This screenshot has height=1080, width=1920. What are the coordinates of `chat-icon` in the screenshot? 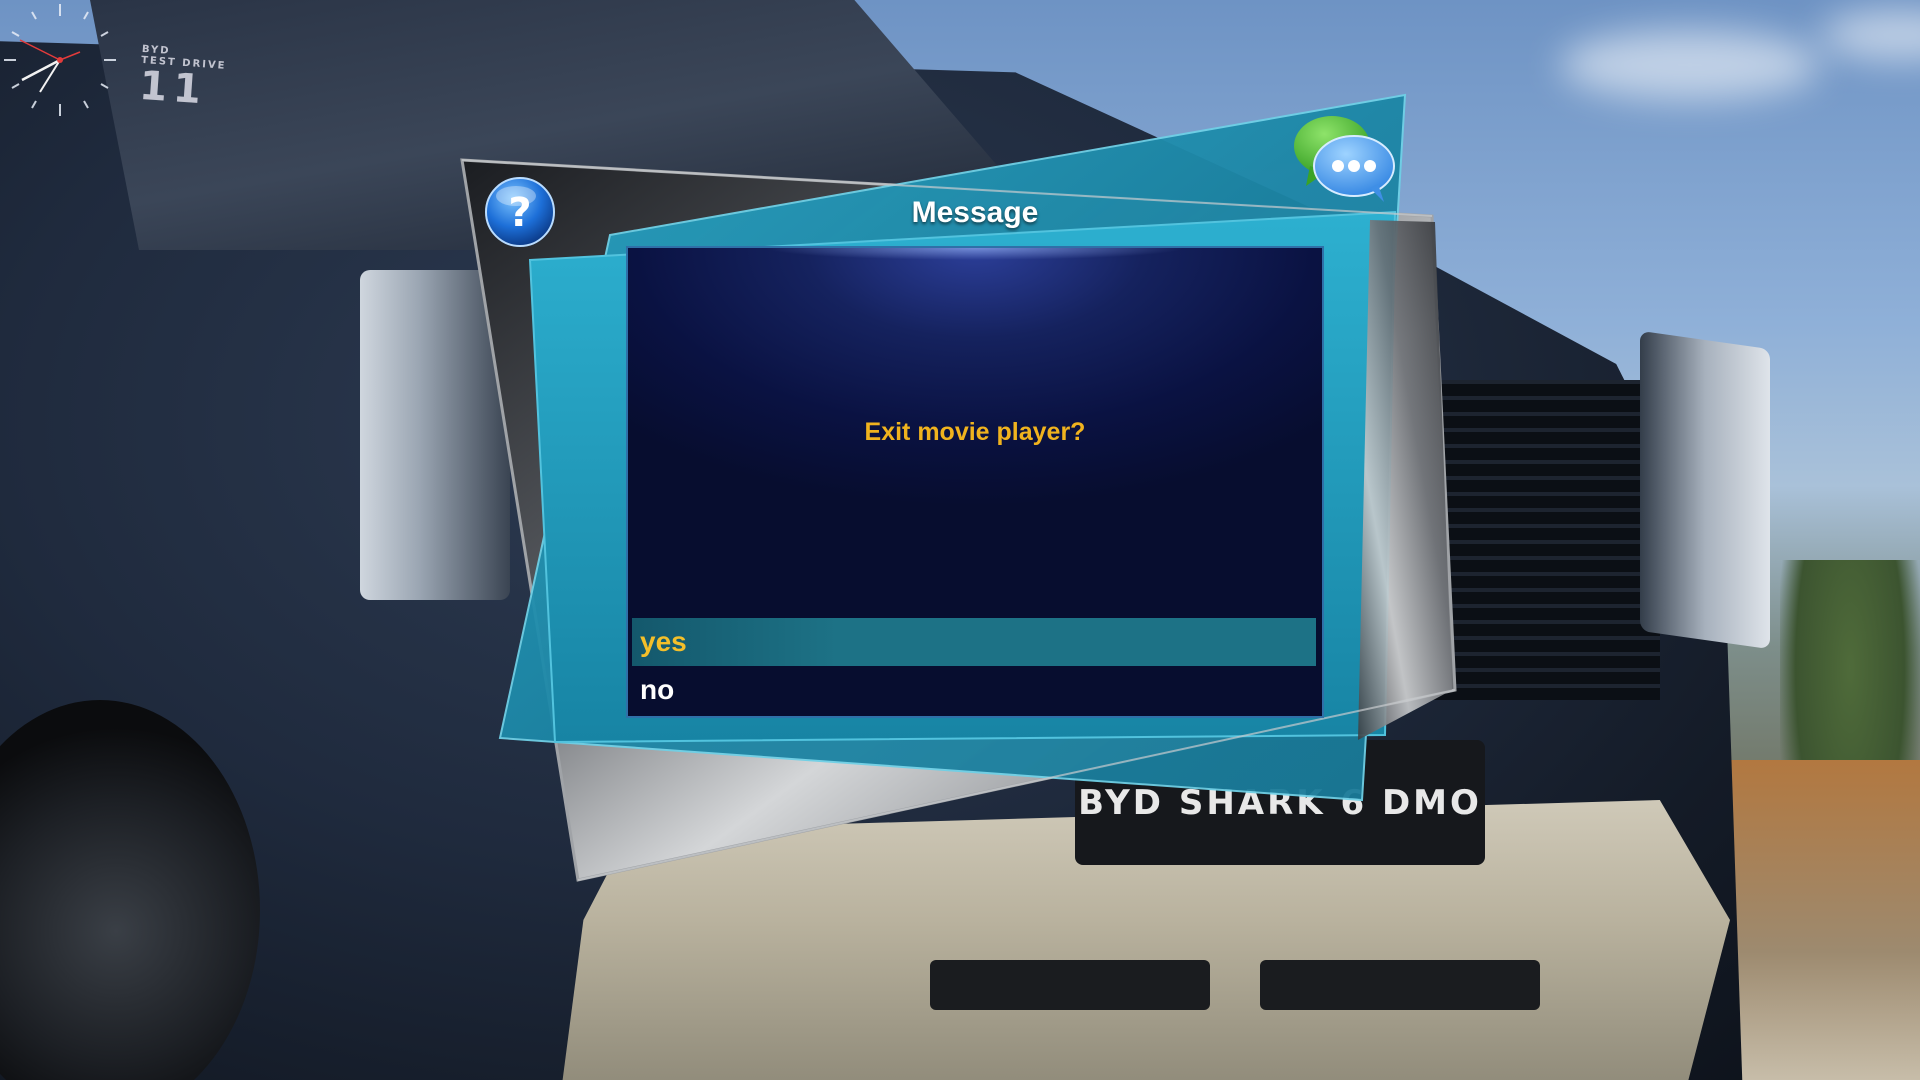 It's located at (1344, 159).